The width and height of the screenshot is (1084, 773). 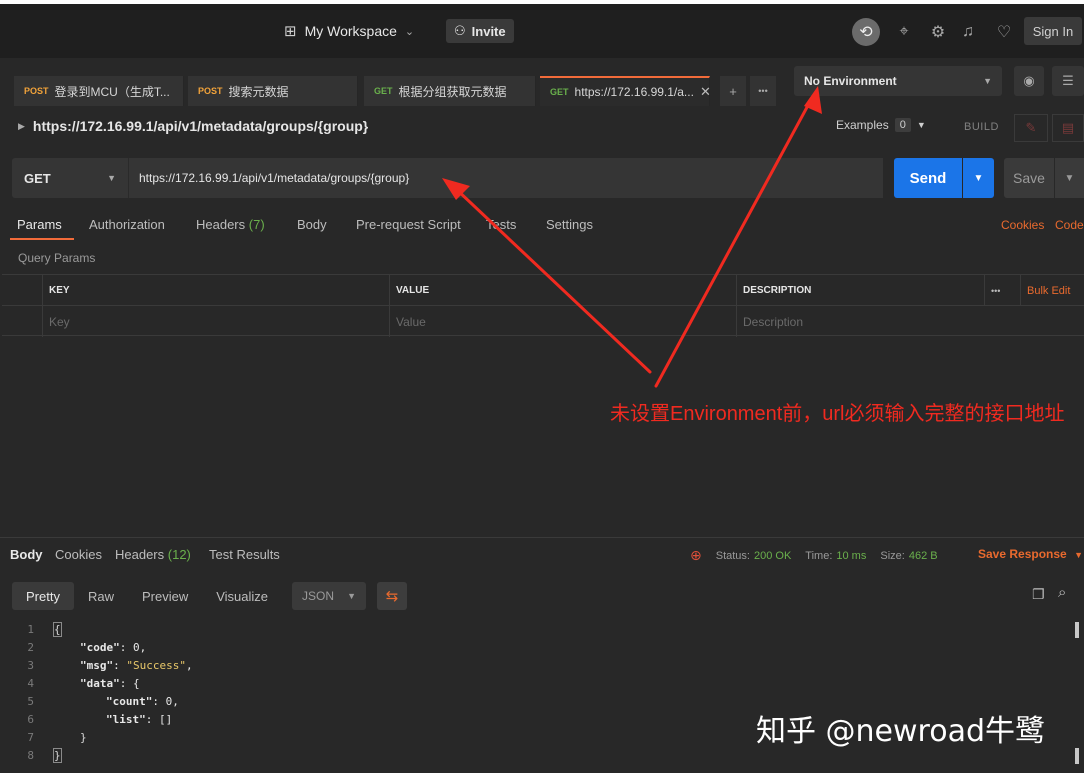 I want to click on size-label: Size:, so click(x=892, y=555).